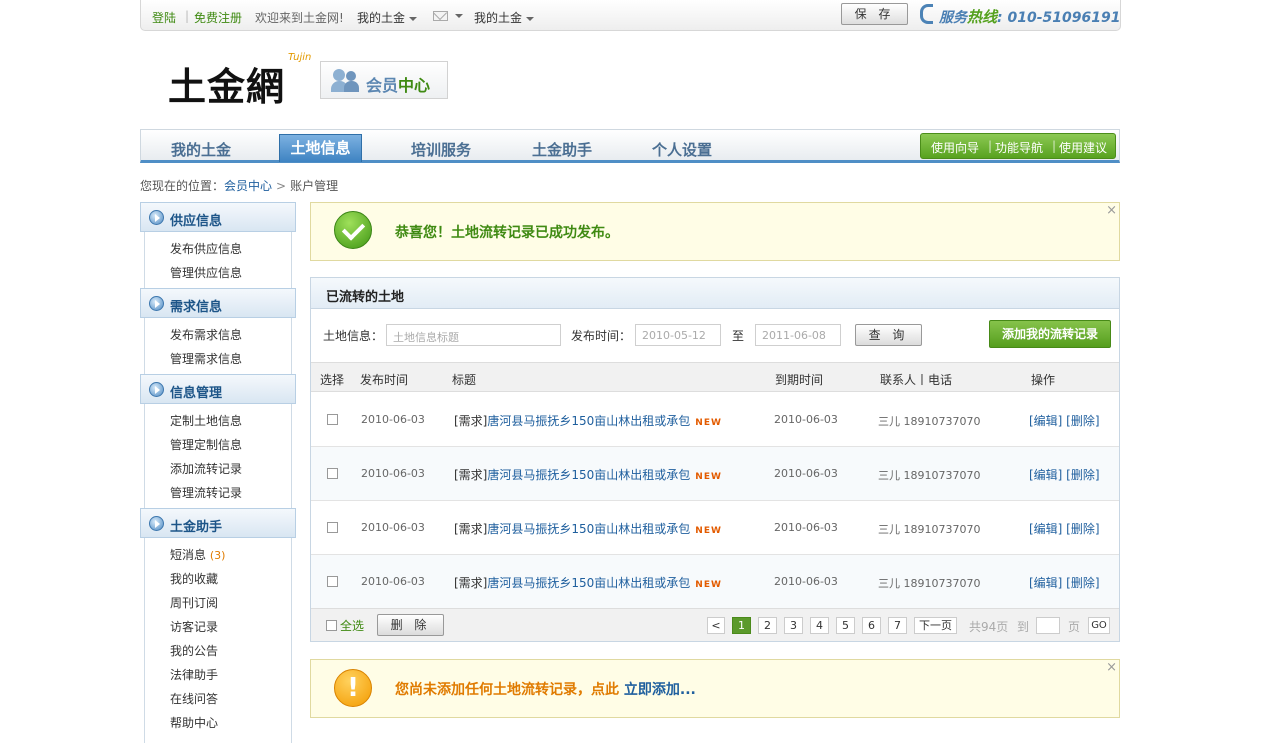 The width and height of the screenshot is (1280, 746). I want to click on sidebar-item: 在线问答, so click(218, 699).